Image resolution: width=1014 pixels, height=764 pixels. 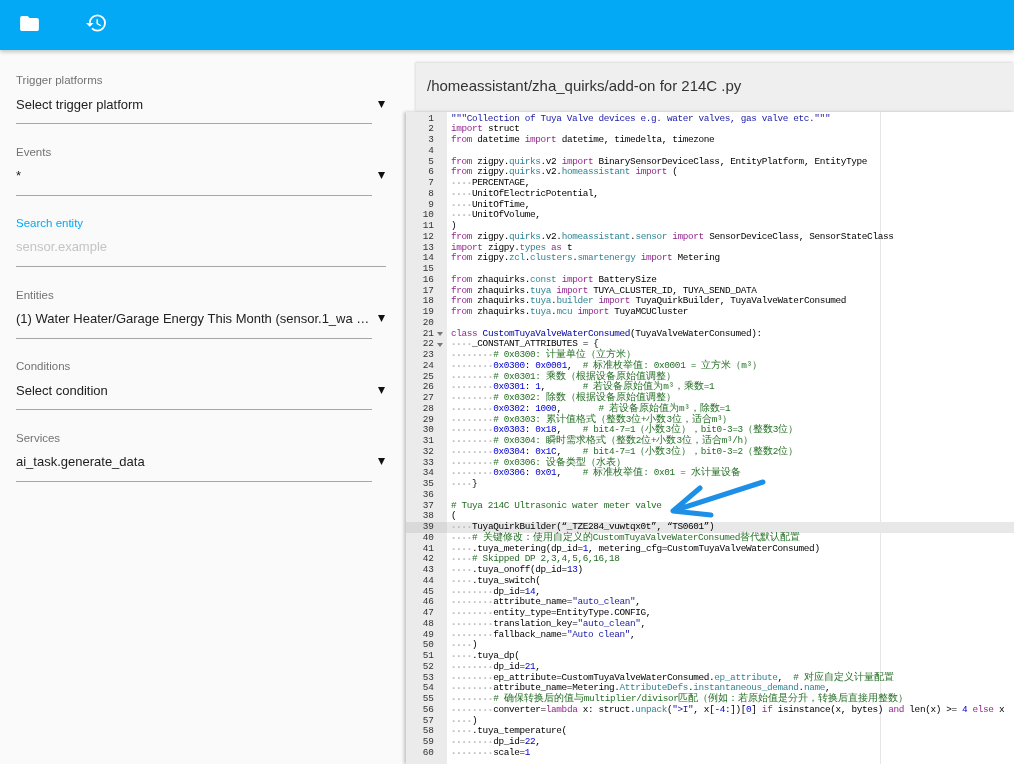 What do you see at coordinates (428, 753) in the screenshot?
I see `line-number: 60` at bounding box center [428, 753].